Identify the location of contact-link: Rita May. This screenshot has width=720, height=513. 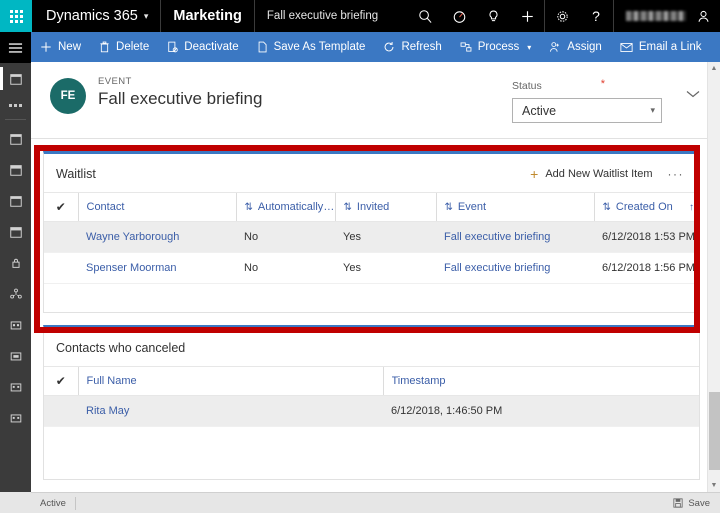
(107, 411).